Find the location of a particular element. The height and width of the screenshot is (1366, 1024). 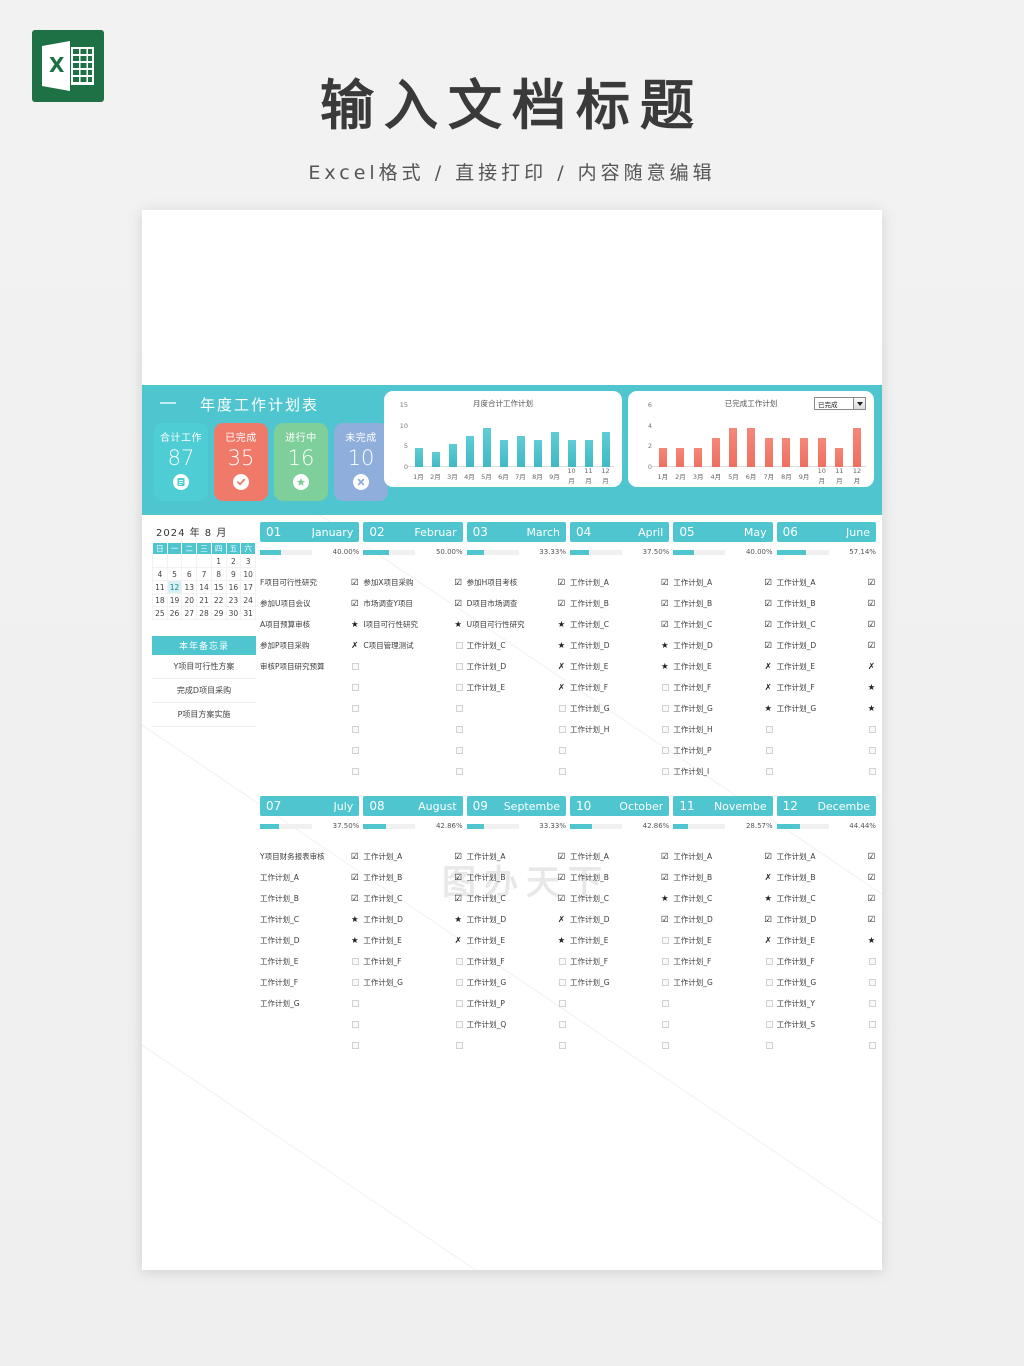

calendar-day-5: 5 is located at coordinates (174, 574).